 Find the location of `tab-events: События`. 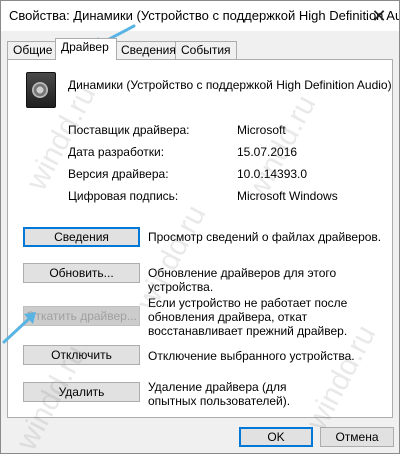

tab-events: События is located at coordinates (206, 50).